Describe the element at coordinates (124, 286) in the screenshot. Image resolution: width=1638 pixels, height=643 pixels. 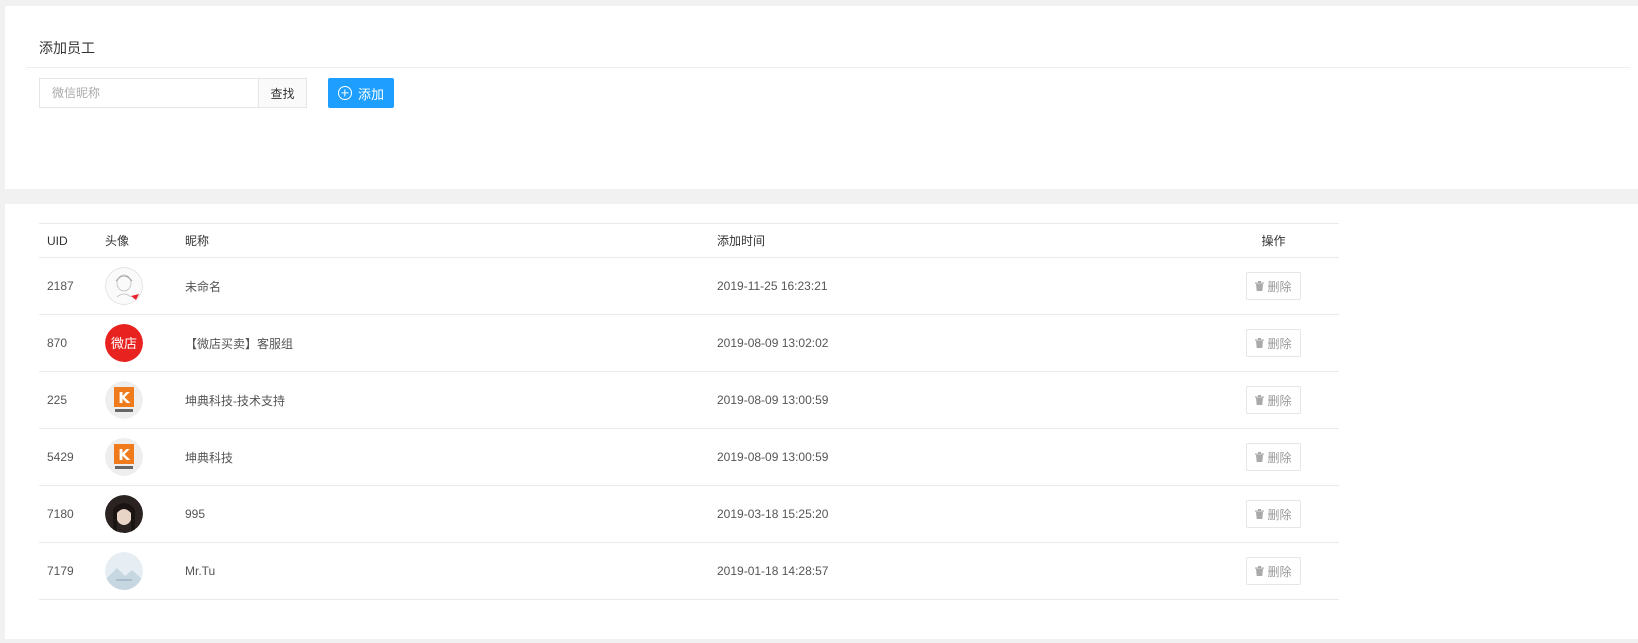
I see `sketch-face-avatar` at that location.